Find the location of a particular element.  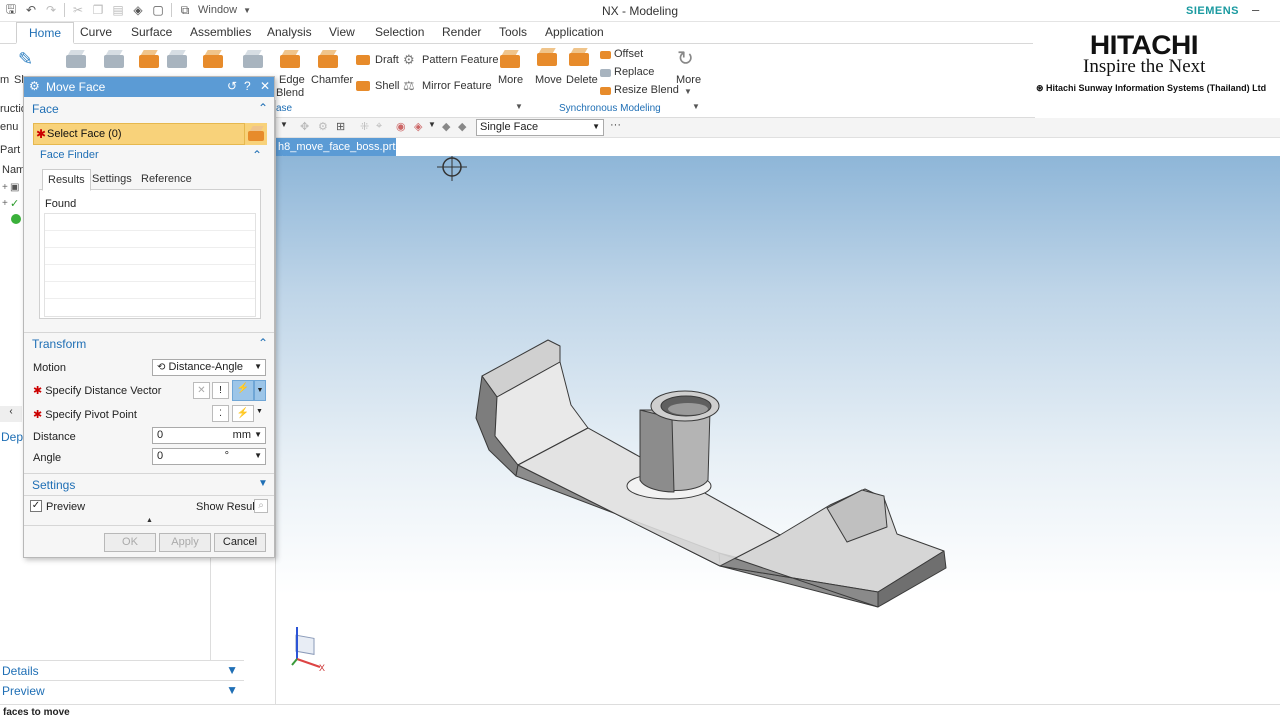

tab-application: Application is located at coordinates (574, 32).